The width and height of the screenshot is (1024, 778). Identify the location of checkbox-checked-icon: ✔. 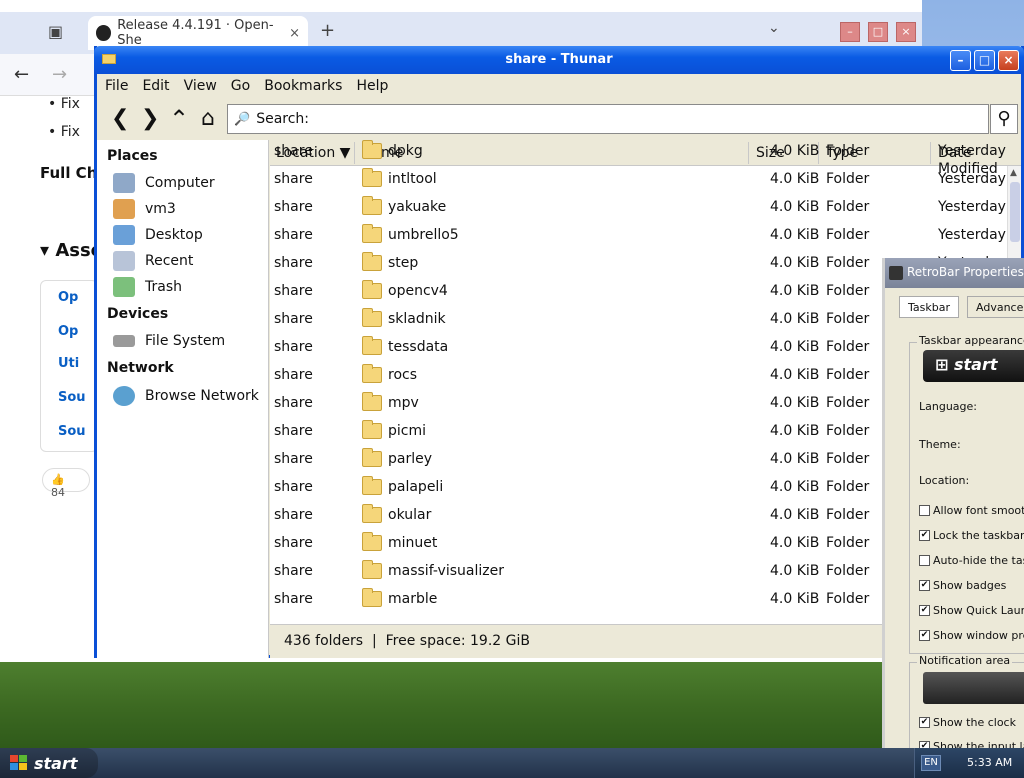
(924, 744).